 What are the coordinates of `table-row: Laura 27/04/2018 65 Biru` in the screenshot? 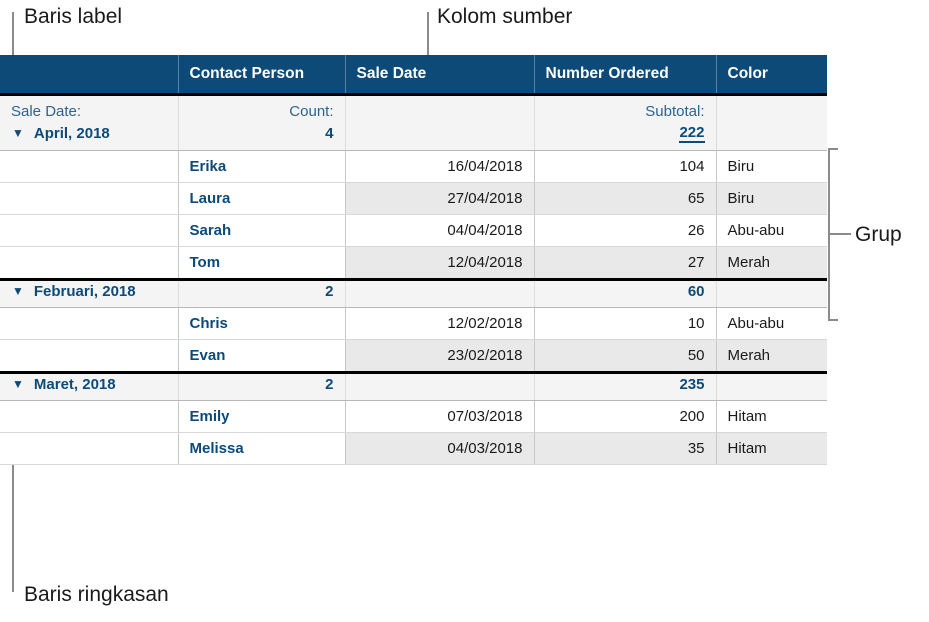 It's located at (413, 198).